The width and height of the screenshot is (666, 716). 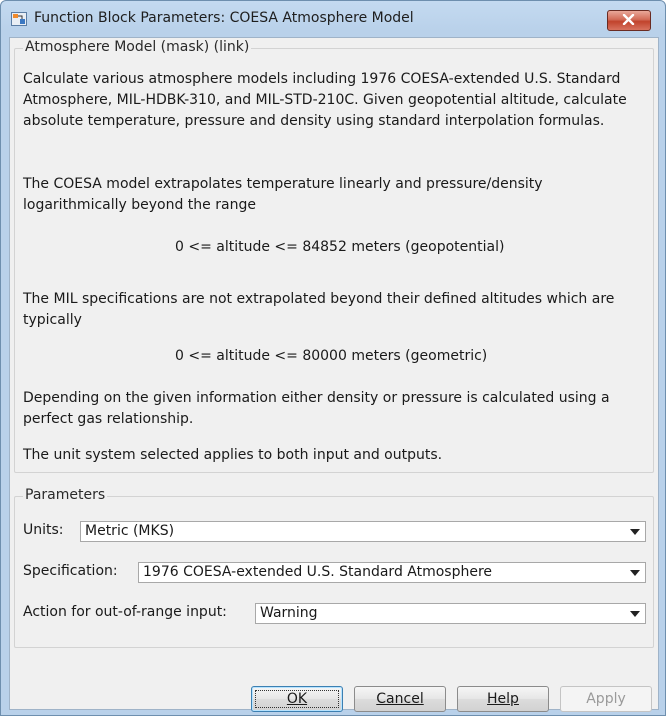 I want to click on help-button: Help, so click(x=503, y=699).